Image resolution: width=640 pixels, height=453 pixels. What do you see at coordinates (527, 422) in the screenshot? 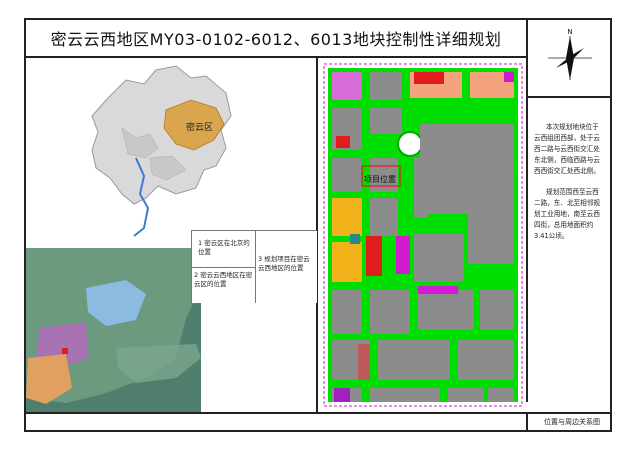
I see `footer-divider` at bounding box center [527, 422].